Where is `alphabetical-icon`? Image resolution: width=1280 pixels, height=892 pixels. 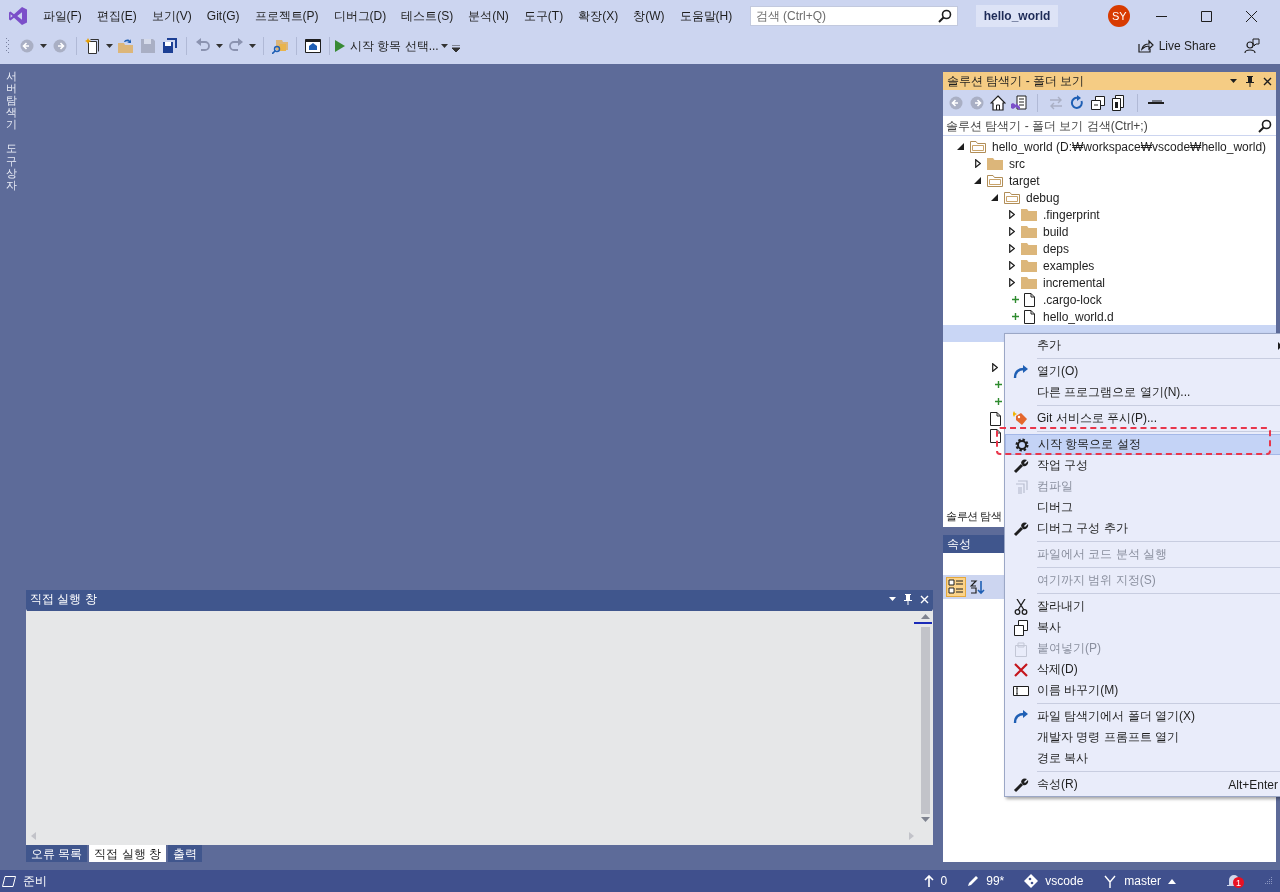
alphabetical-icon is located at coordinates (978, 587).